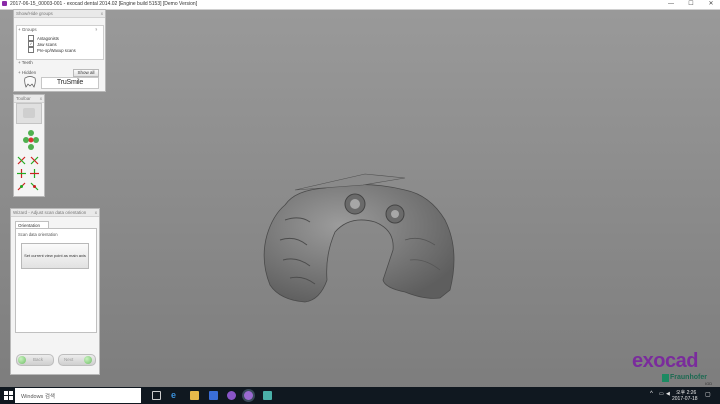  Describe the element at coordinates (213, 395) in the screenshot. I see `store-icon` at that location.